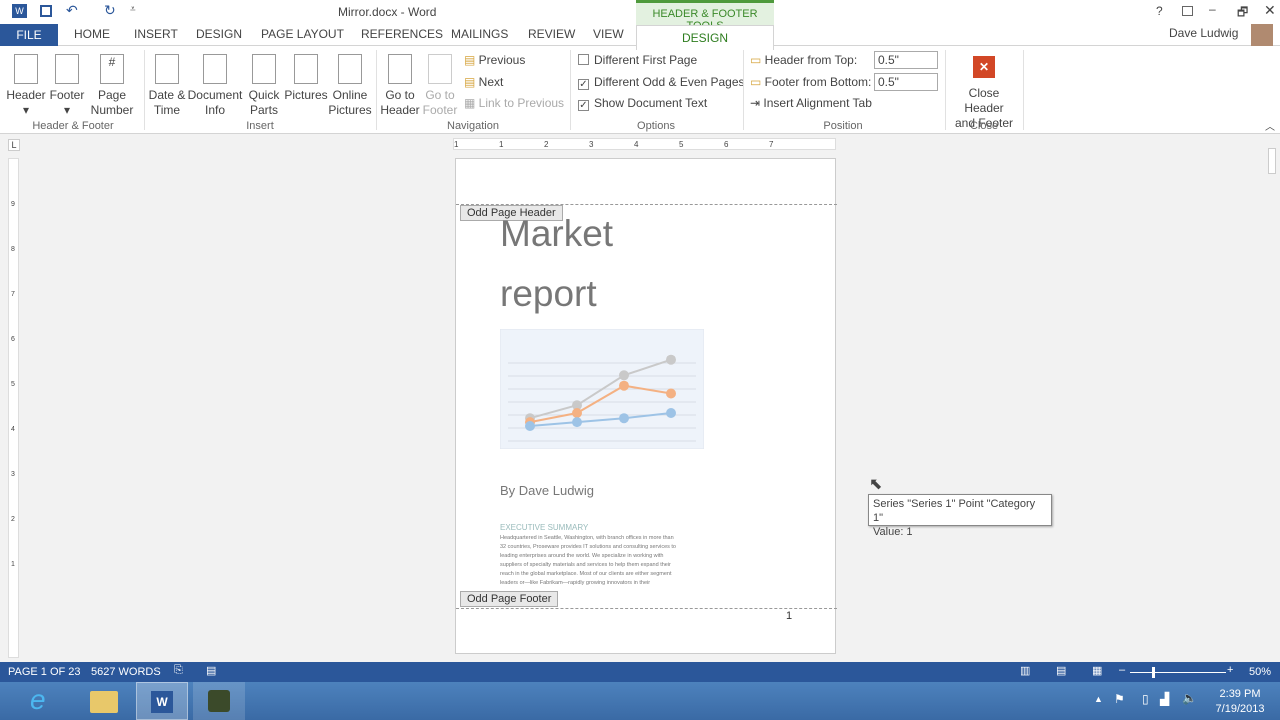 The width and height of the screenshot is (1280, 720). I want to click on zoom-in-button: +, so click(1230, 670).